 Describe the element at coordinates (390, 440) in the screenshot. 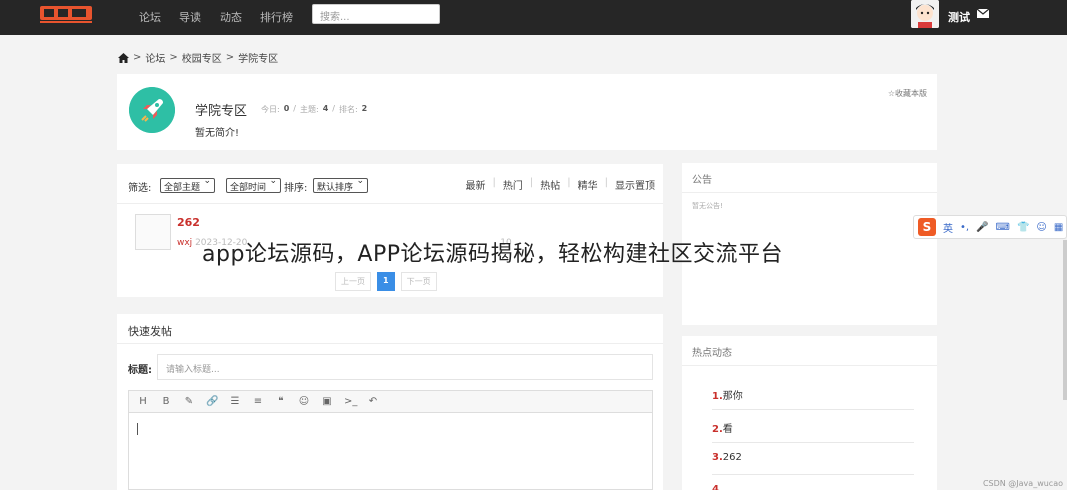

I see `post-editor: H B ✎ 🔗 ☰ ≡ ❝ ☺ ▣ >_ ↶` at that location.